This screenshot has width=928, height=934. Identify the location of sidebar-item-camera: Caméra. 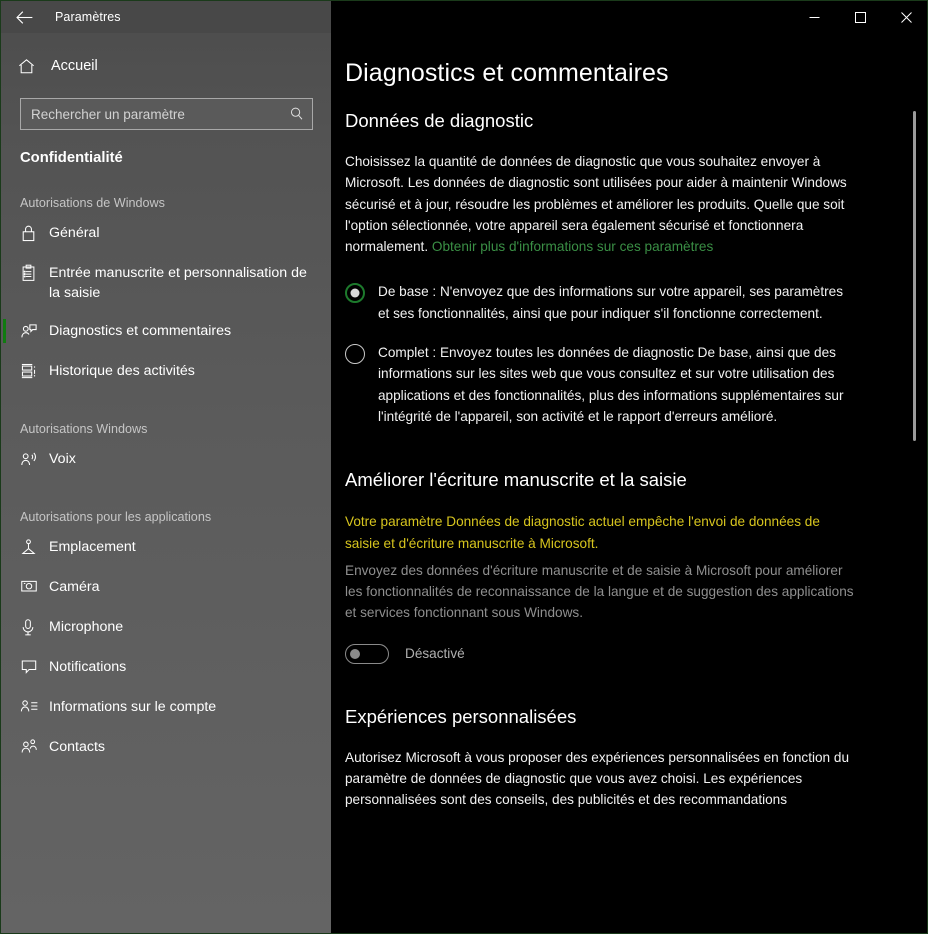
(166, 588).